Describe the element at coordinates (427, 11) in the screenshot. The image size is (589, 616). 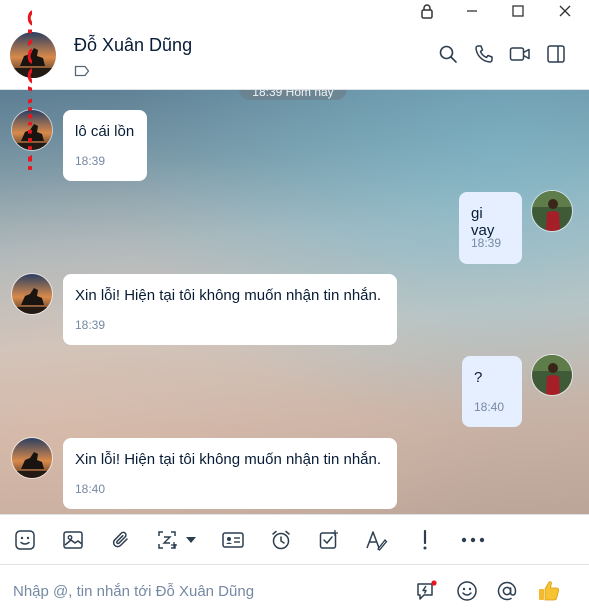
I see `lock-icon` at that location.